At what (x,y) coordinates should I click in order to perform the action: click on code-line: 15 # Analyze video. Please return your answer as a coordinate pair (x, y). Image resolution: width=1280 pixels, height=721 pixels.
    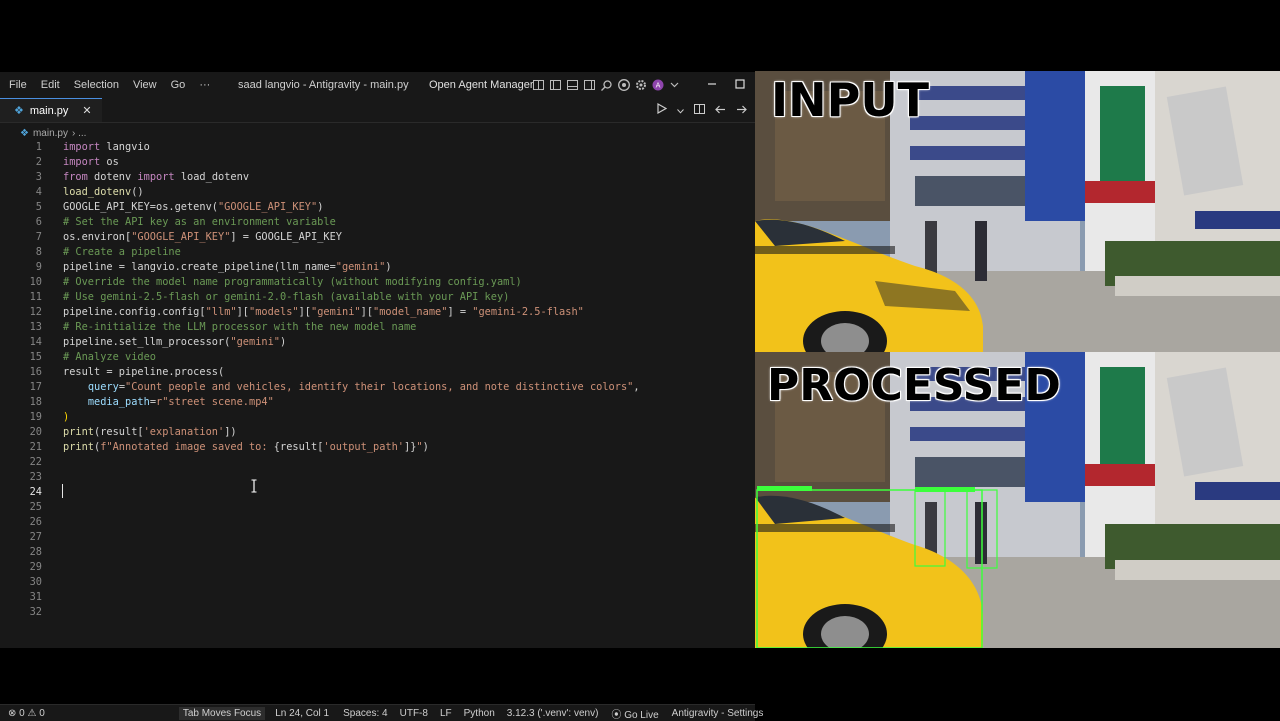
    Looking at the image, I should click on (377, 357).